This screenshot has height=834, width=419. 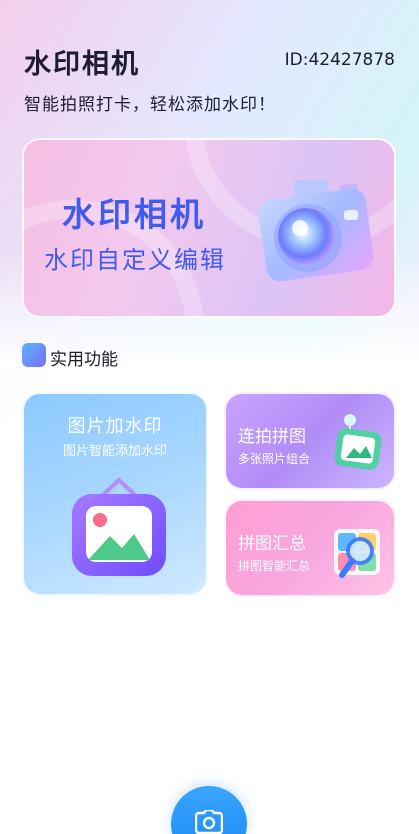 What do you see at coordinates (316, 231) in the screenshot?
I see `3d-camera-icon` at bounding box center [316, 231].